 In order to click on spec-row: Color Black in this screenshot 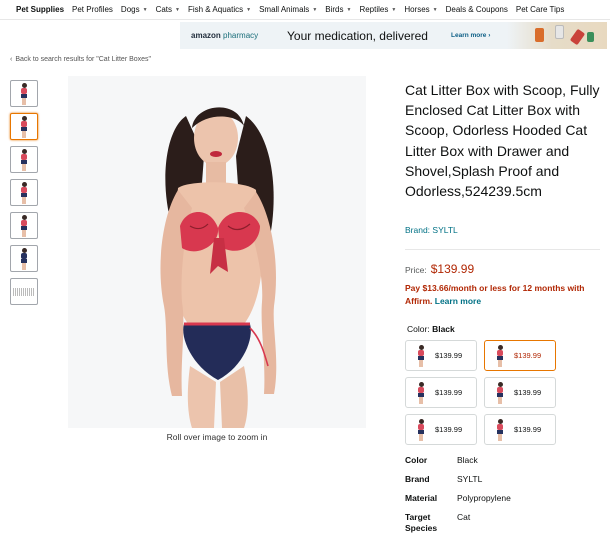, I will do `click(505, 460)`.